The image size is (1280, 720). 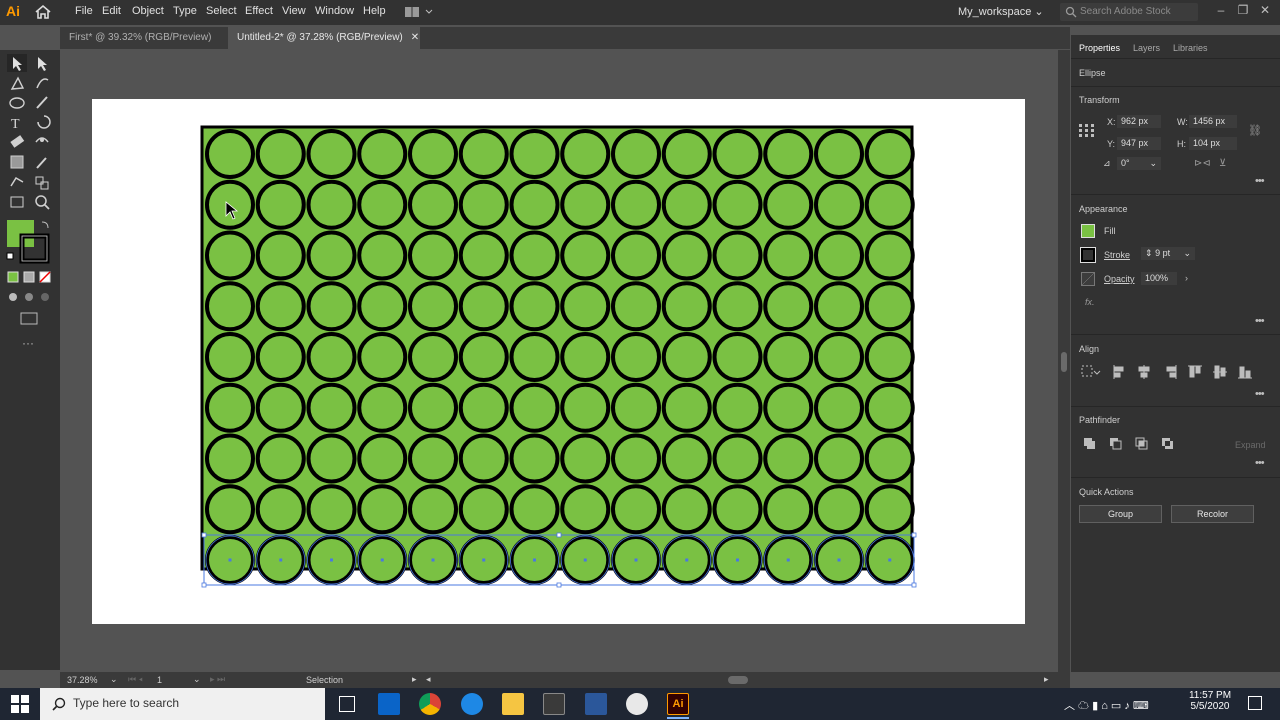 I want to click on tab-layers: Layers, so click(x=1146, y=48).